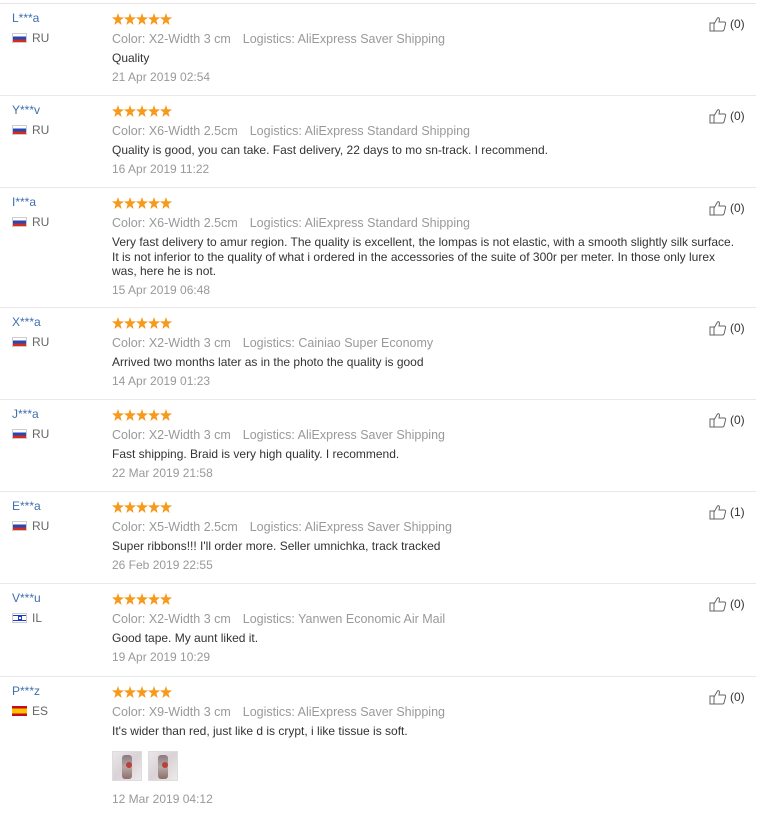  Describe the element at coordinates (161, 656) in the screenshot. I see `review-date: 19 Apr 2019 10:29` at that location.